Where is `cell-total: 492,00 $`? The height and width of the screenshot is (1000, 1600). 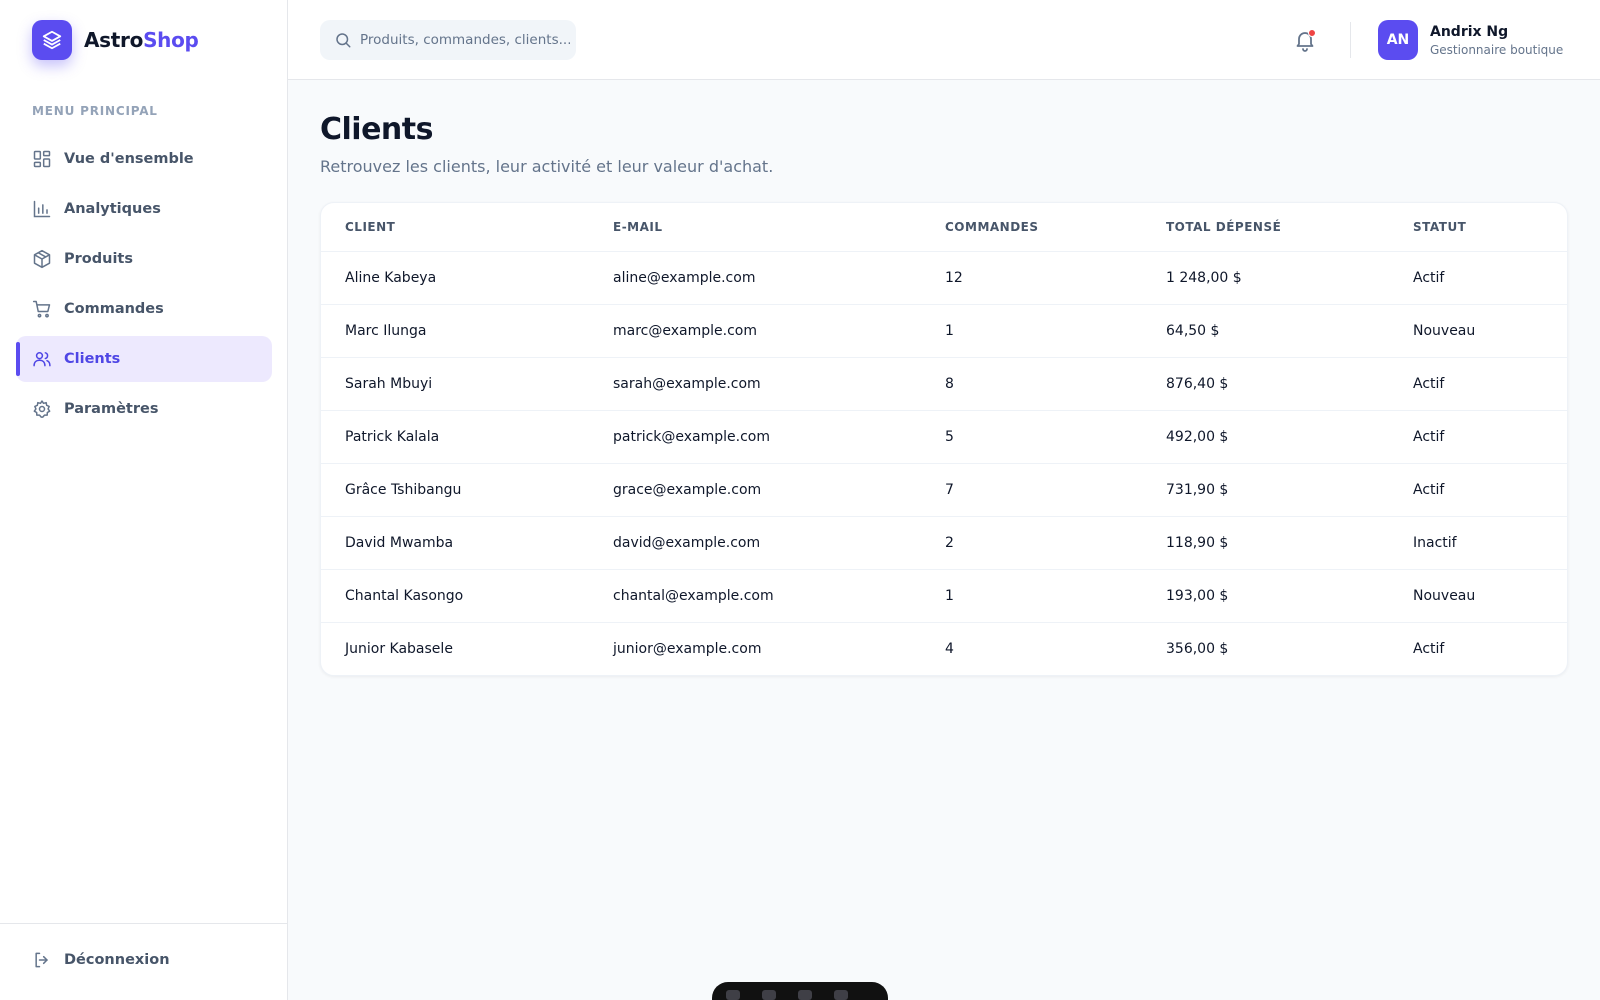 cell-total: 492,00 $ is located at coordinates (1265, 437).